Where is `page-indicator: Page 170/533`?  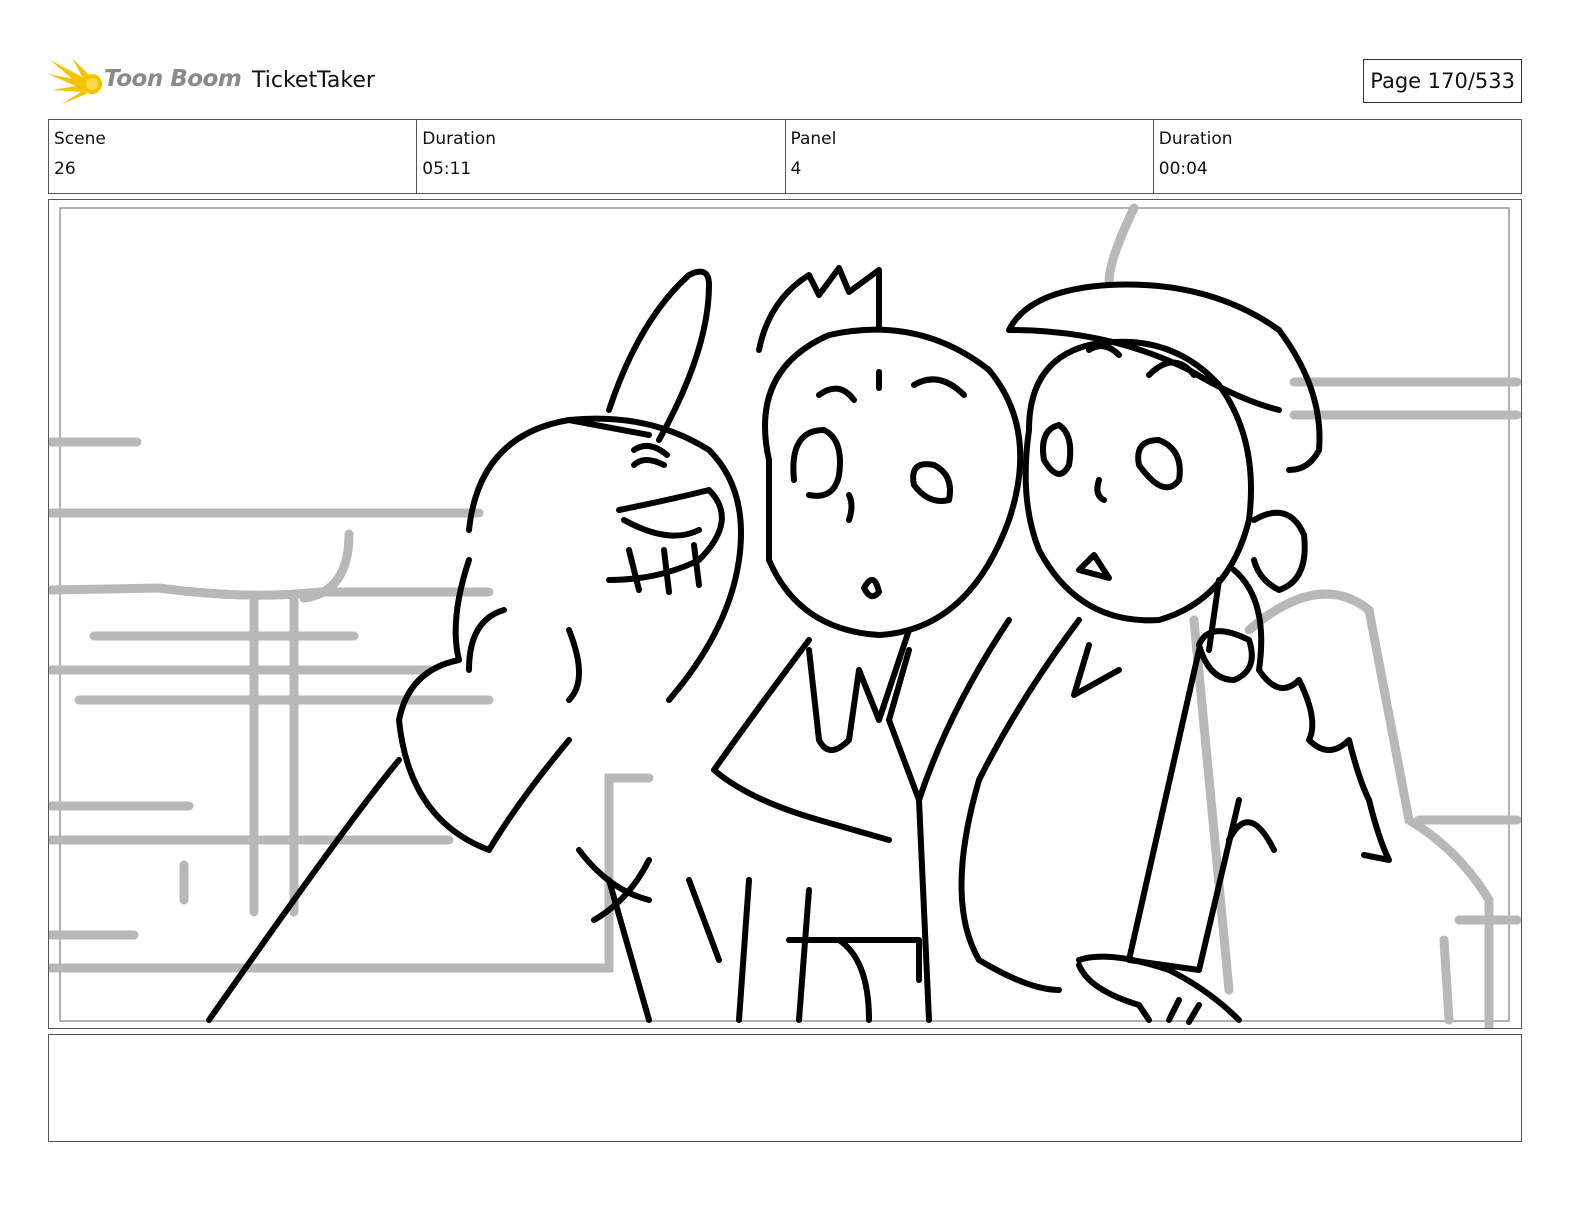 page-indicator: Page 170/533 is located at coordinates (1442, 81).